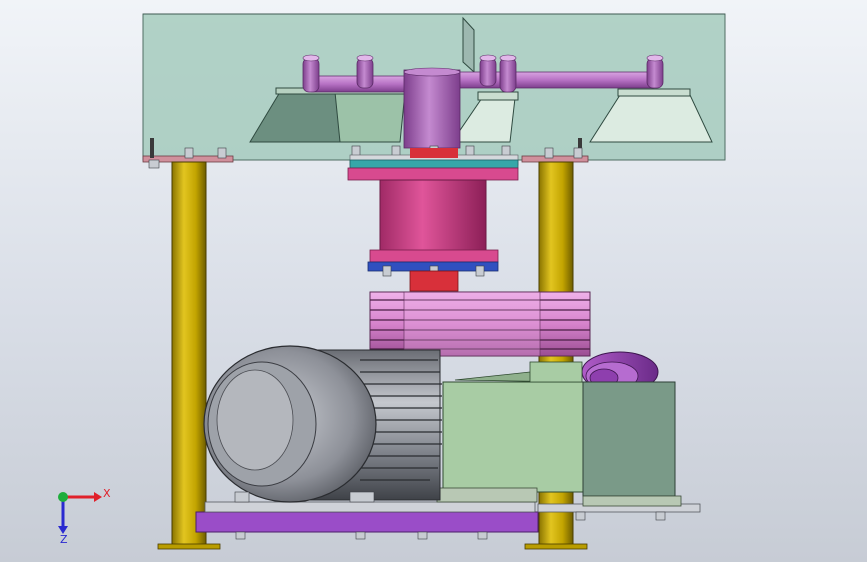 The width and height of the screenshot is (867, 562). What do you see at coordinates (632, 444) in the screenshot?
I see `gear-guard` at bounding box center [632, 444].